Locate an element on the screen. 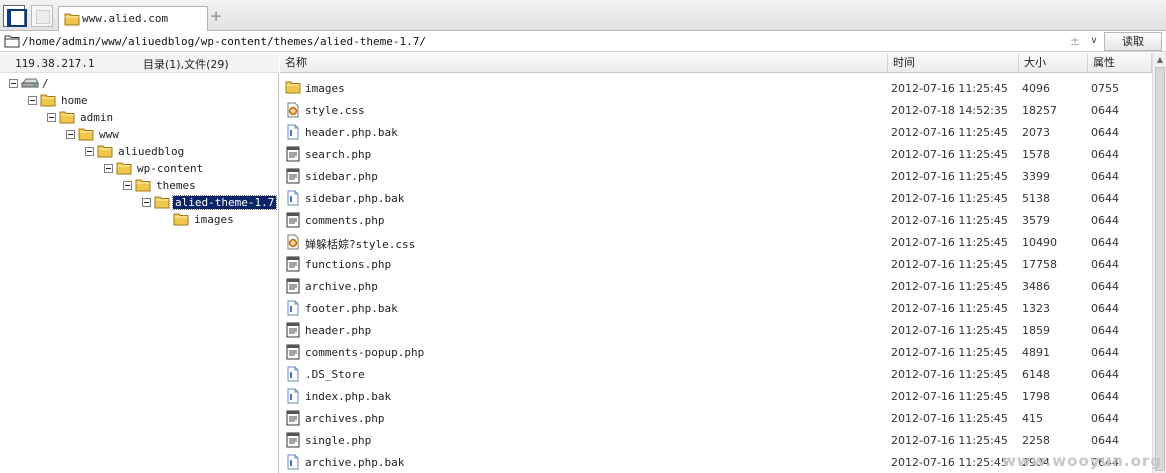 The width and height of the screenshot is (1166, 473). tree-node: home is located at coordinates (139, 101).